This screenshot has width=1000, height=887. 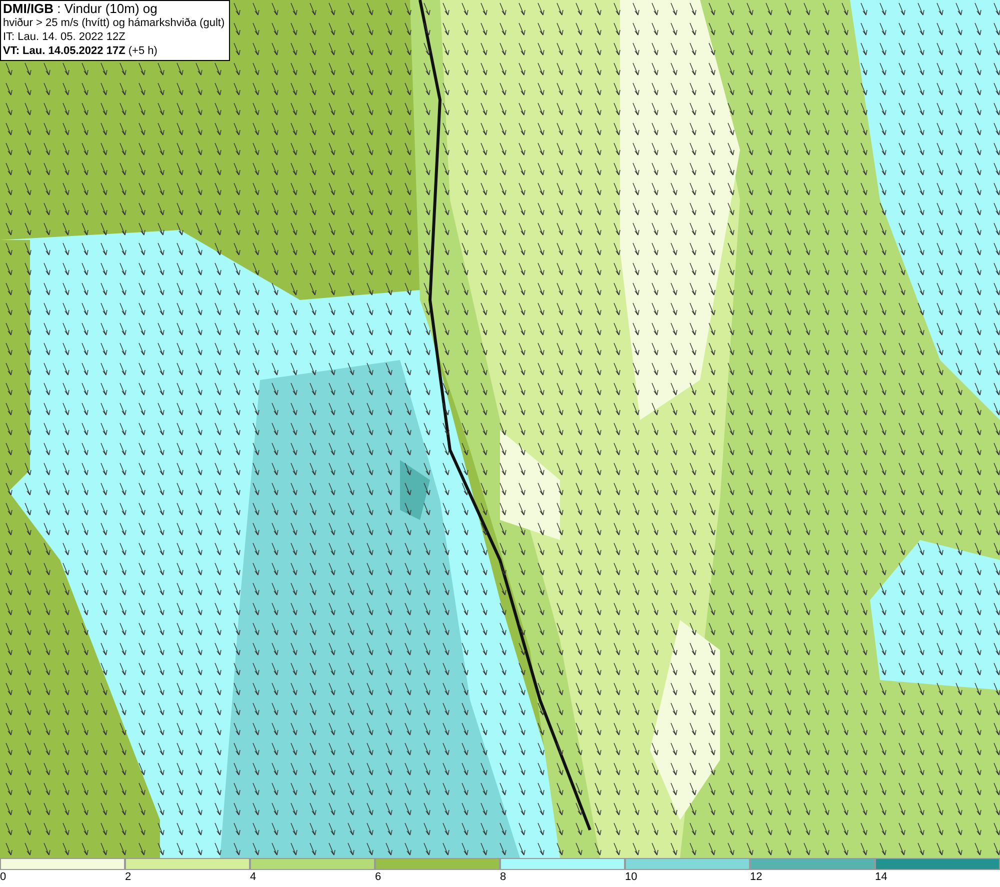 I want to click on legend-text: DMI/IGB : Vindur (10m) og, so click(x=80, y=9).